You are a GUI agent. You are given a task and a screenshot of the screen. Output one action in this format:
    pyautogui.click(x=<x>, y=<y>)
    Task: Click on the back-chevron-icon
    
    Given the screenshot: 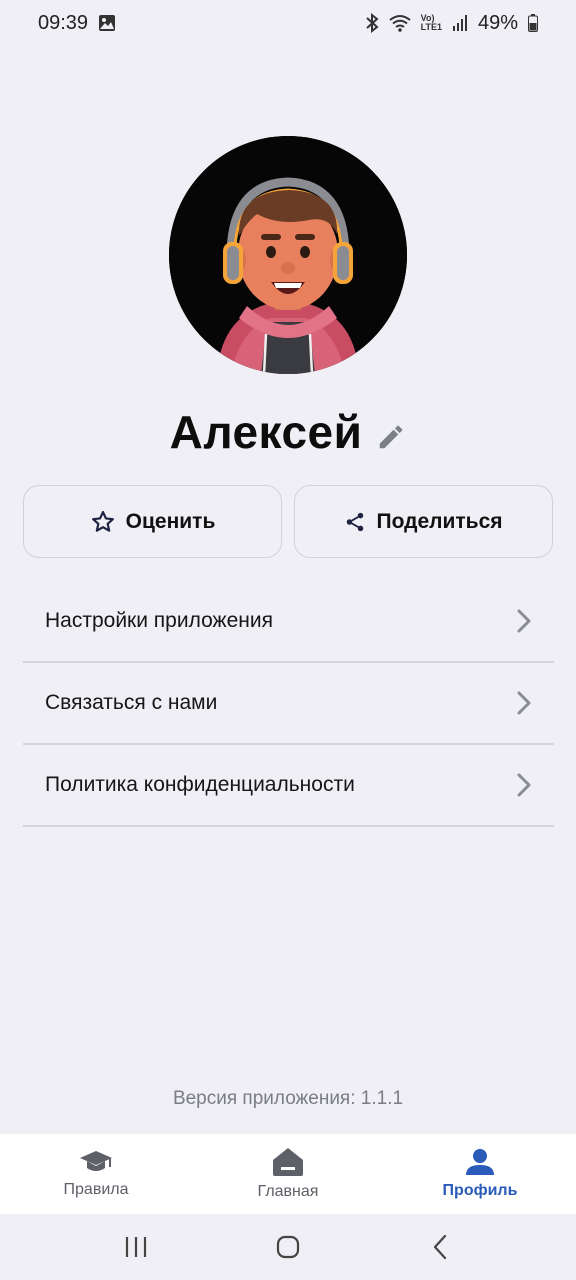 What is the action you would take?
    pyautogui.click(x=440, y=1247)
    